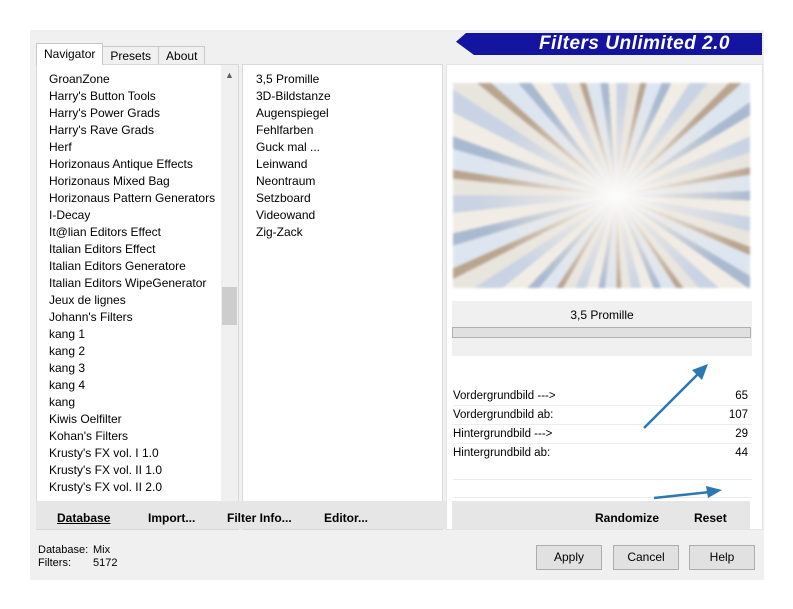 The height and width of the screenshot is (609, 793). What do you see at coordinates (609, 44) in the screenshot?
I see `app-banner: Filters Unlimited 2.0` at bounding box center [609, 44].